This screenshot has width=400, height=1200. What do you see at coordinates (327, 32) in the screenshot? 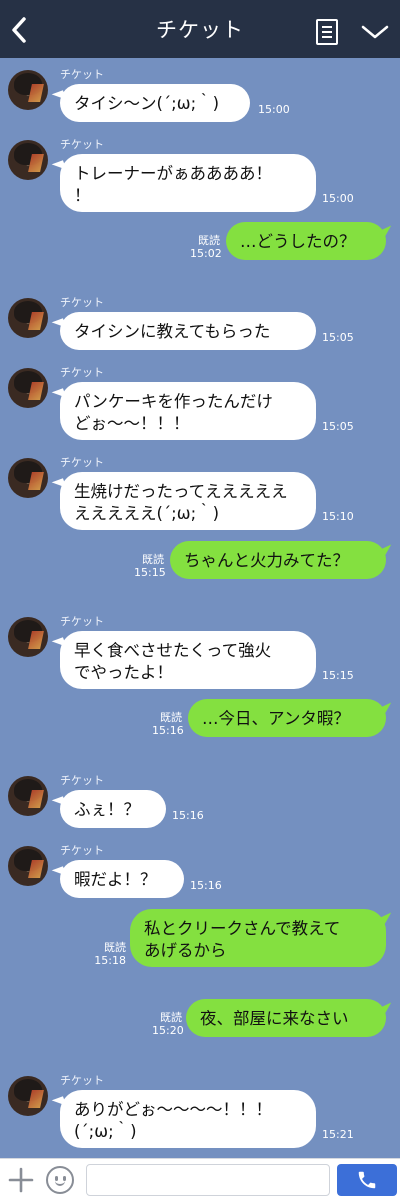
I see `menu-button` at bounding box center [327, 32].